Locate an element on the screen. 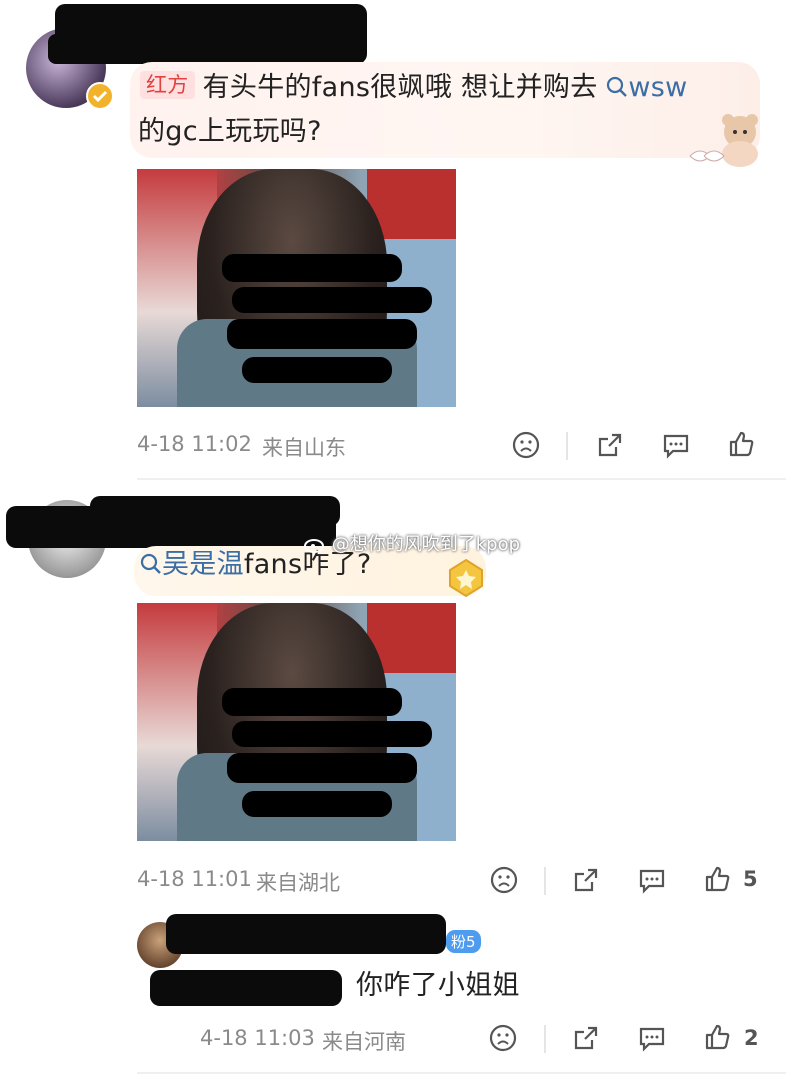 The height and width of the screenshot is (1080, 786). verified-icon is located at coordinates (100, 96).